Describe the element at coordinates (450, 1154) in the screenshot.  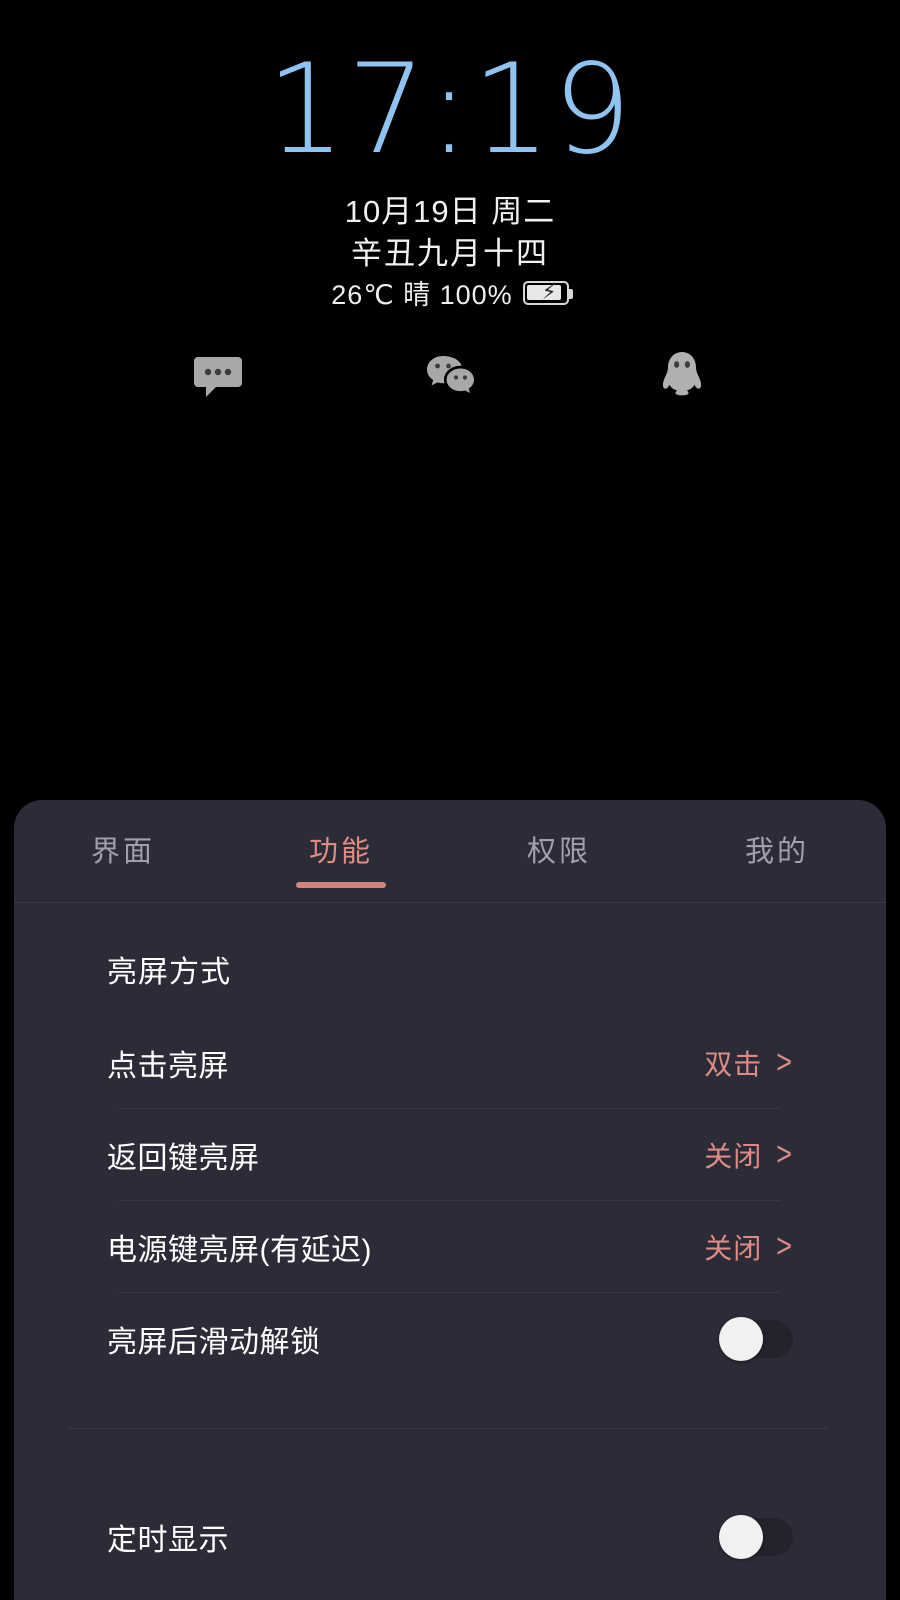
I see `row-back-key-wake: 返回键亮屏 关闭 >` at that location.